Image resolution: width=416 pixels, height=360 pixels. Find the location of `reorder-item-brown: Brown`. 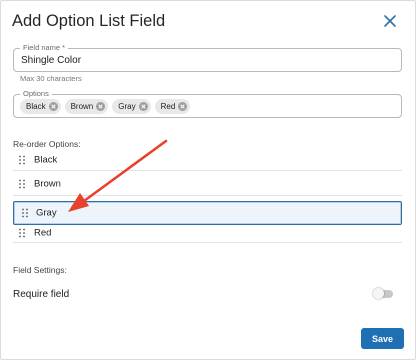

reorder-item-brown: Brown is located at coordinates (207, 184).